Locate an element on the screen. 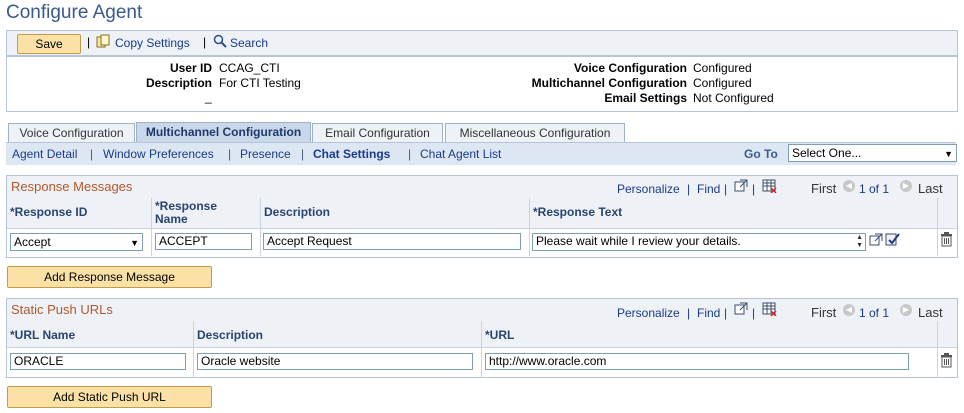  copy-settings-link: Copy Settings is located at coordinates (152, 43).